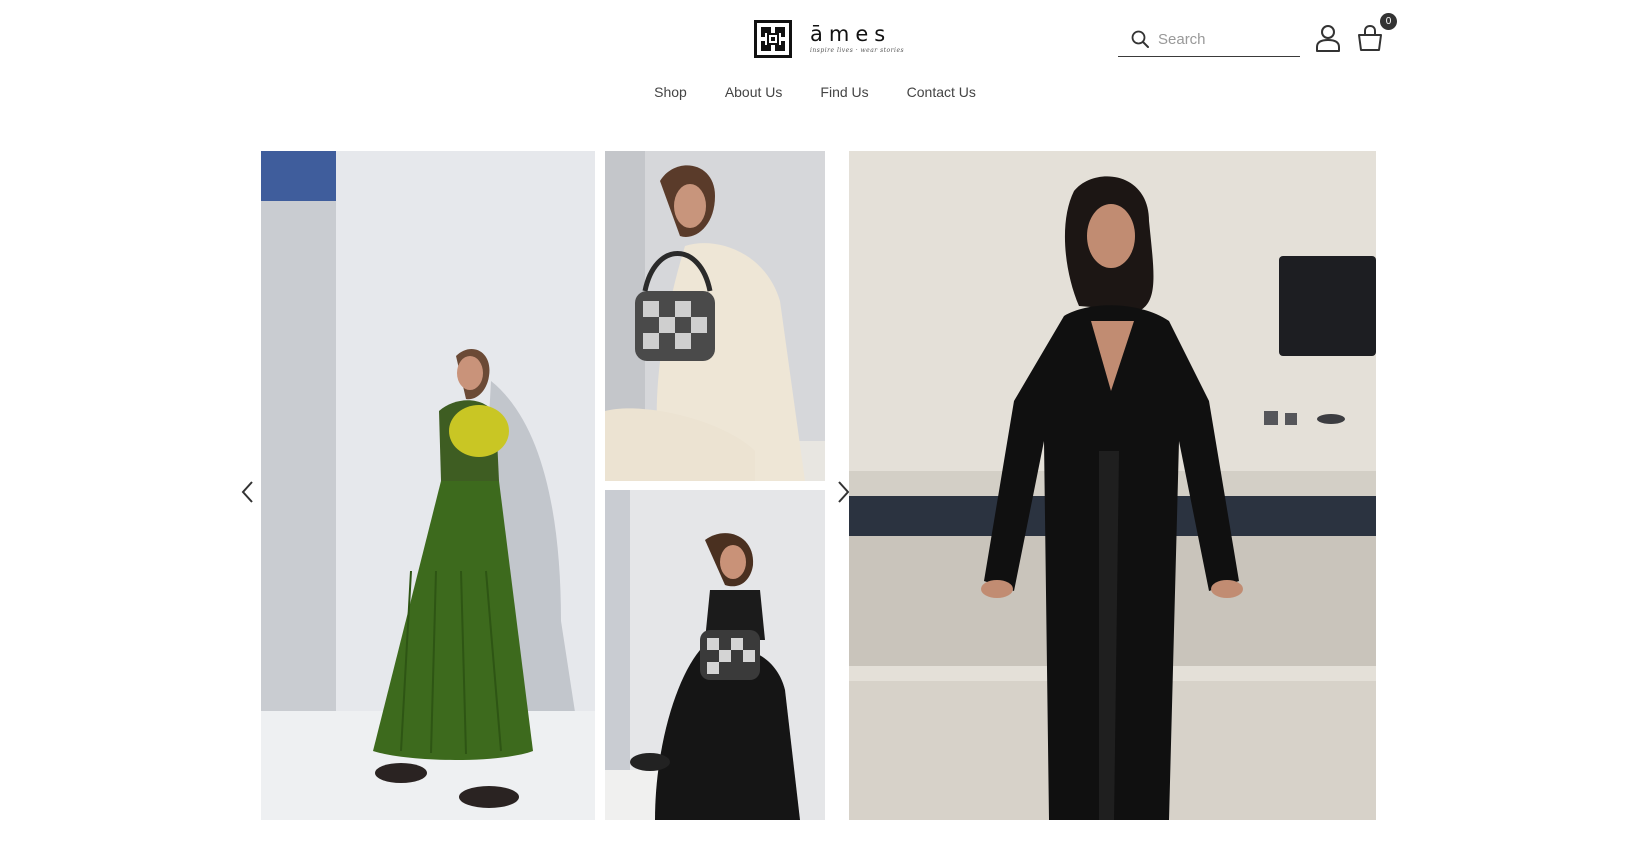 This screenshot has width=1630, height=860. Describe the element at coordinates (851, 34) in the screenshot. I see `brand-name: āmes` at that location.